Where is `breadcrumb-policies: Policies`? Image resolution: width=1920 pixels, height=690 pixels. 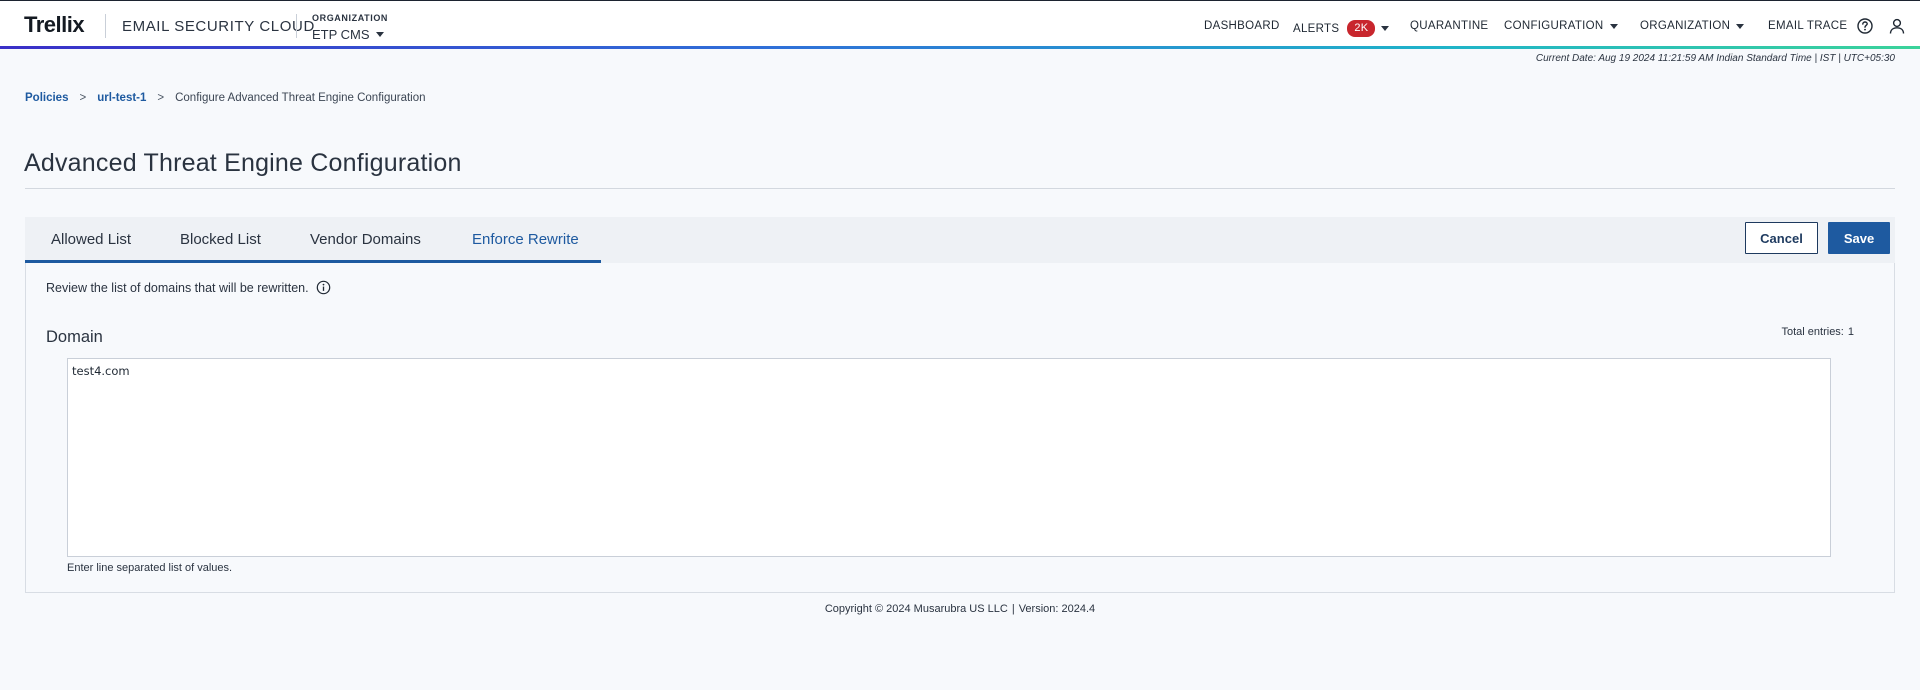
breadcrumb-policies: Policies is located at coordinates (46, 98).